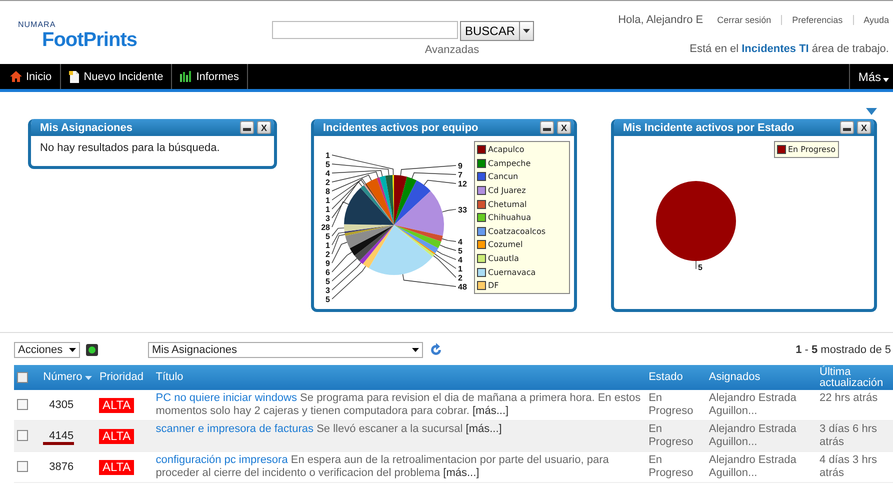 The height and width of the screenshot is (490, 893). Describe the element at coordinates (817, 20) in the screenshot. I see `header-link: Preferencias` at that location.